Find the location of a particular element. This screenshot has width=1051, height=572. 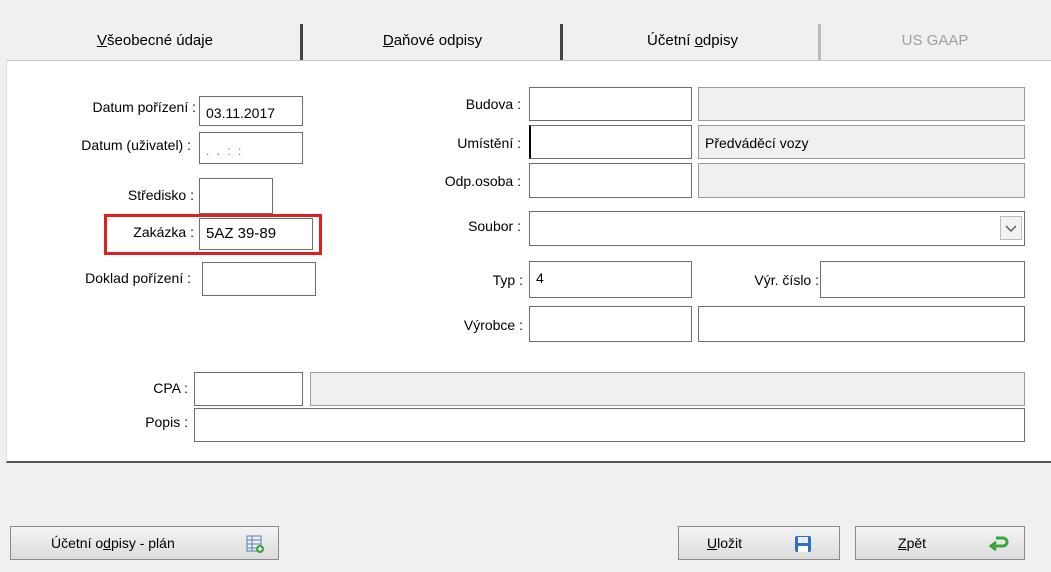

tab-label: Daňové odpisy is located at coordinates (432, 40).